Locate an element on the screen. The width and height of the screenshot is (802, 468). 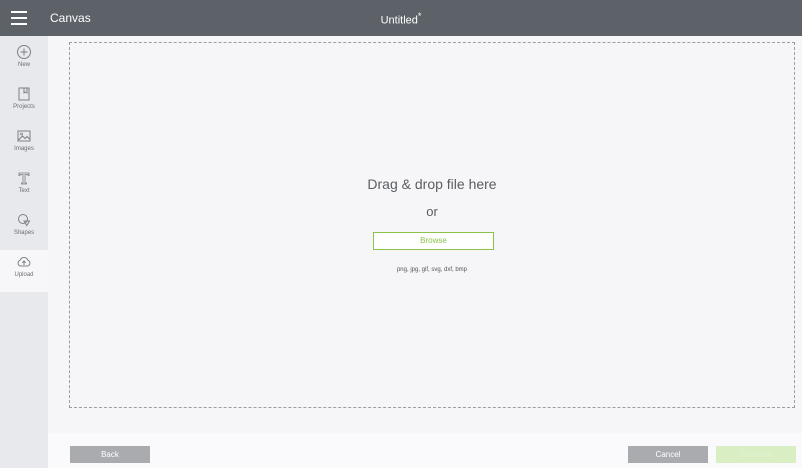
sidebar-item-projects: Projects is located at coordinates (24, 103).